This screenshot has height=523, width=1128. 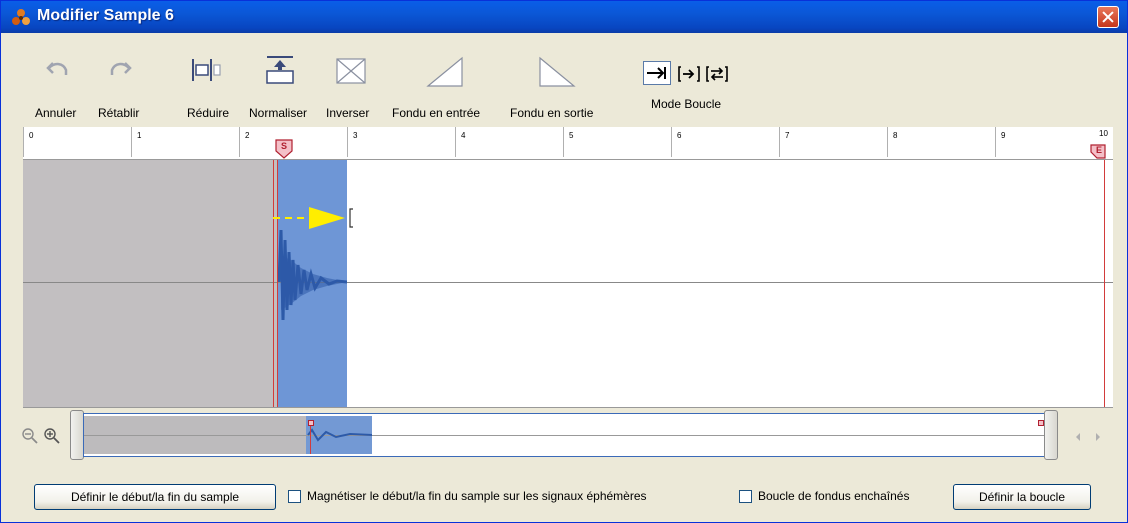 What do you see at coordinates (1051, 435) in the screenshot?
I see `overview-right-handle` at bounding box center [1051, 435].